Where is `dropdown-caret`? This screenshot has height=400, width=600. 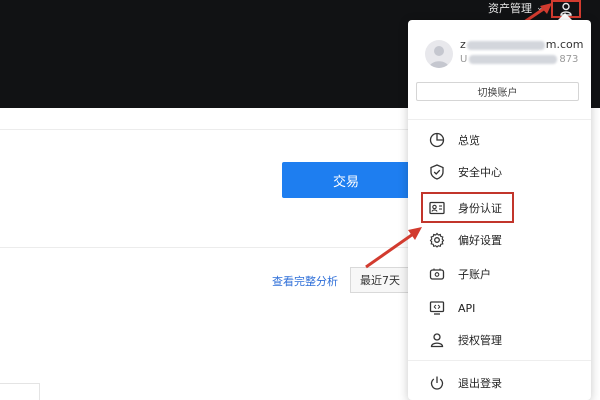 dropdown-caret is located at coordinates (565, 16).